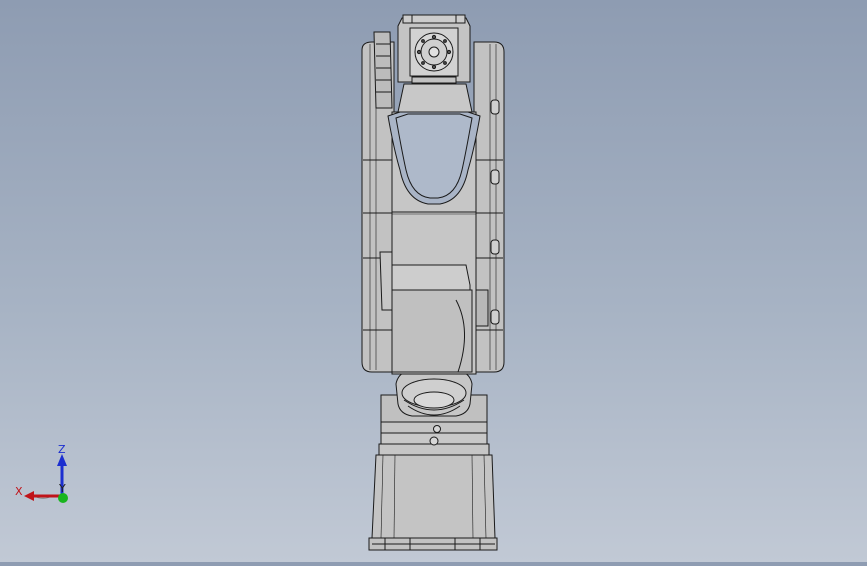 Image resolution: width=867 pixels, height=566 pixels. Describe the element at coordinates (379, 202) in the screenshot. I see `left-link-plate` at that location.